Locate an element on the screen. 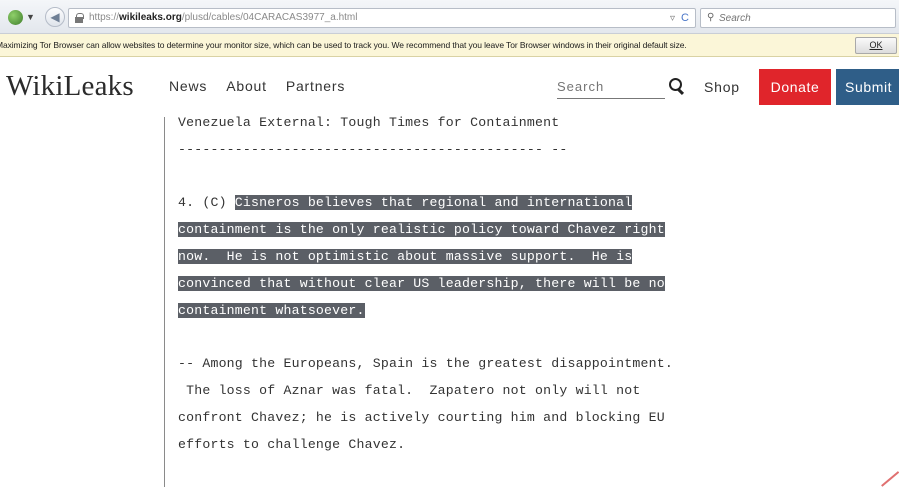 Image resolution: width=899 pixels, height=487 pixels. tor-globe-icon is located at coordinates (15, 17).